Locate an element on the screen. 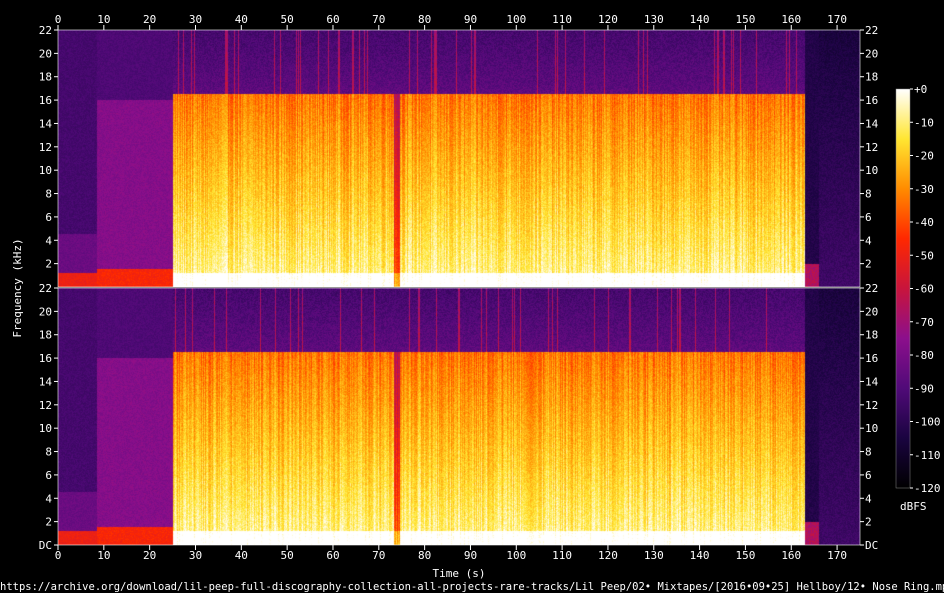 Image resolution: width=944 pixels, height=593 pixels. x-tick-label-top: 160 is located at coordinates (791, 19).